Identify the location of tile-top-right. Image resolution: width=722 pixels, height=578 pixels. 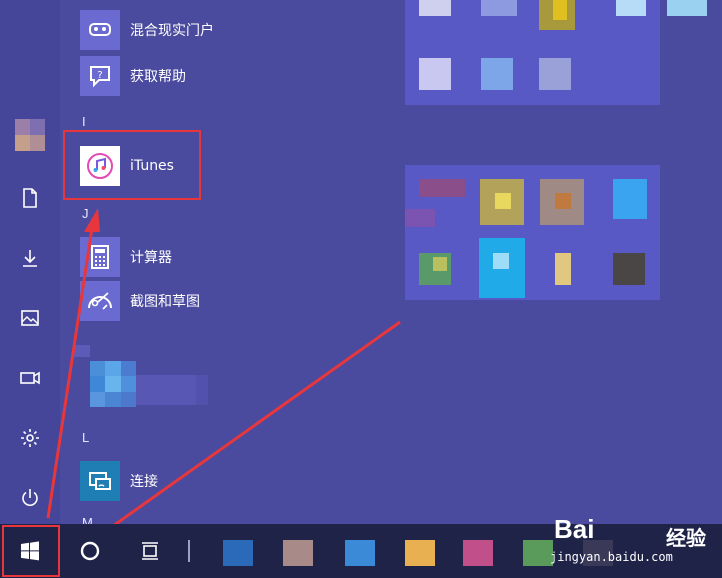
(631, 20).